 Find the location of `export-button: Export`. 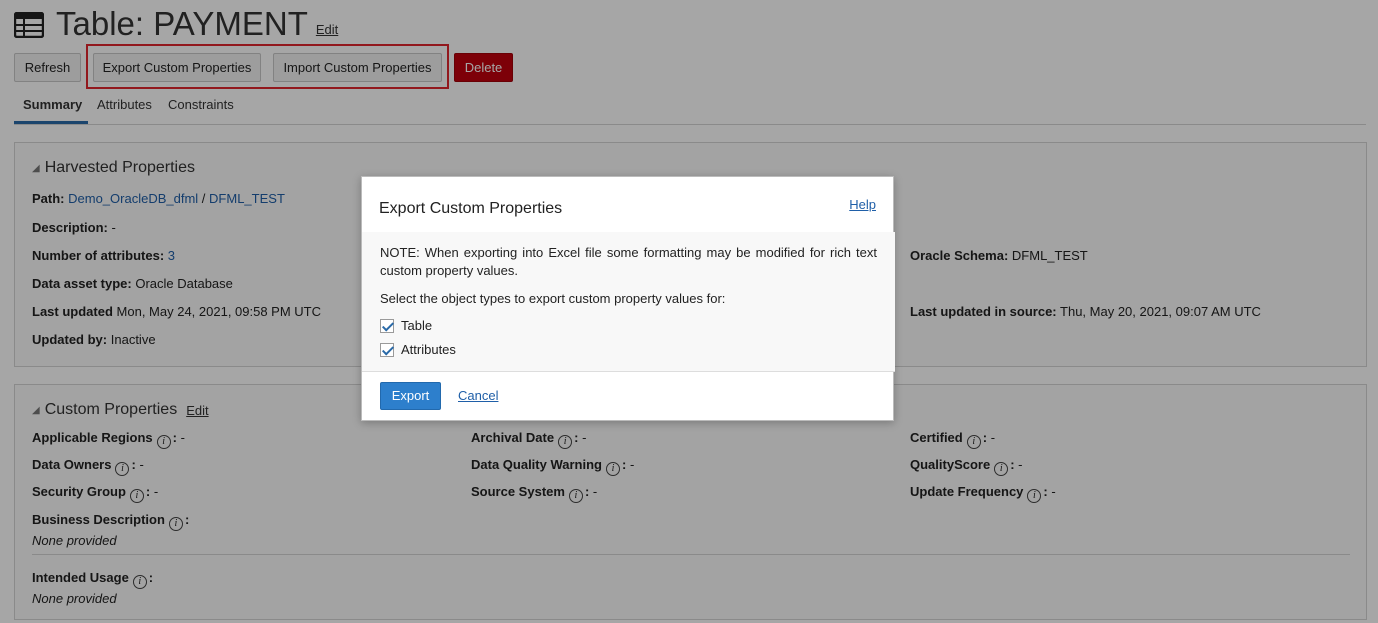

export-button: Export is located at coordinates (410, 396).